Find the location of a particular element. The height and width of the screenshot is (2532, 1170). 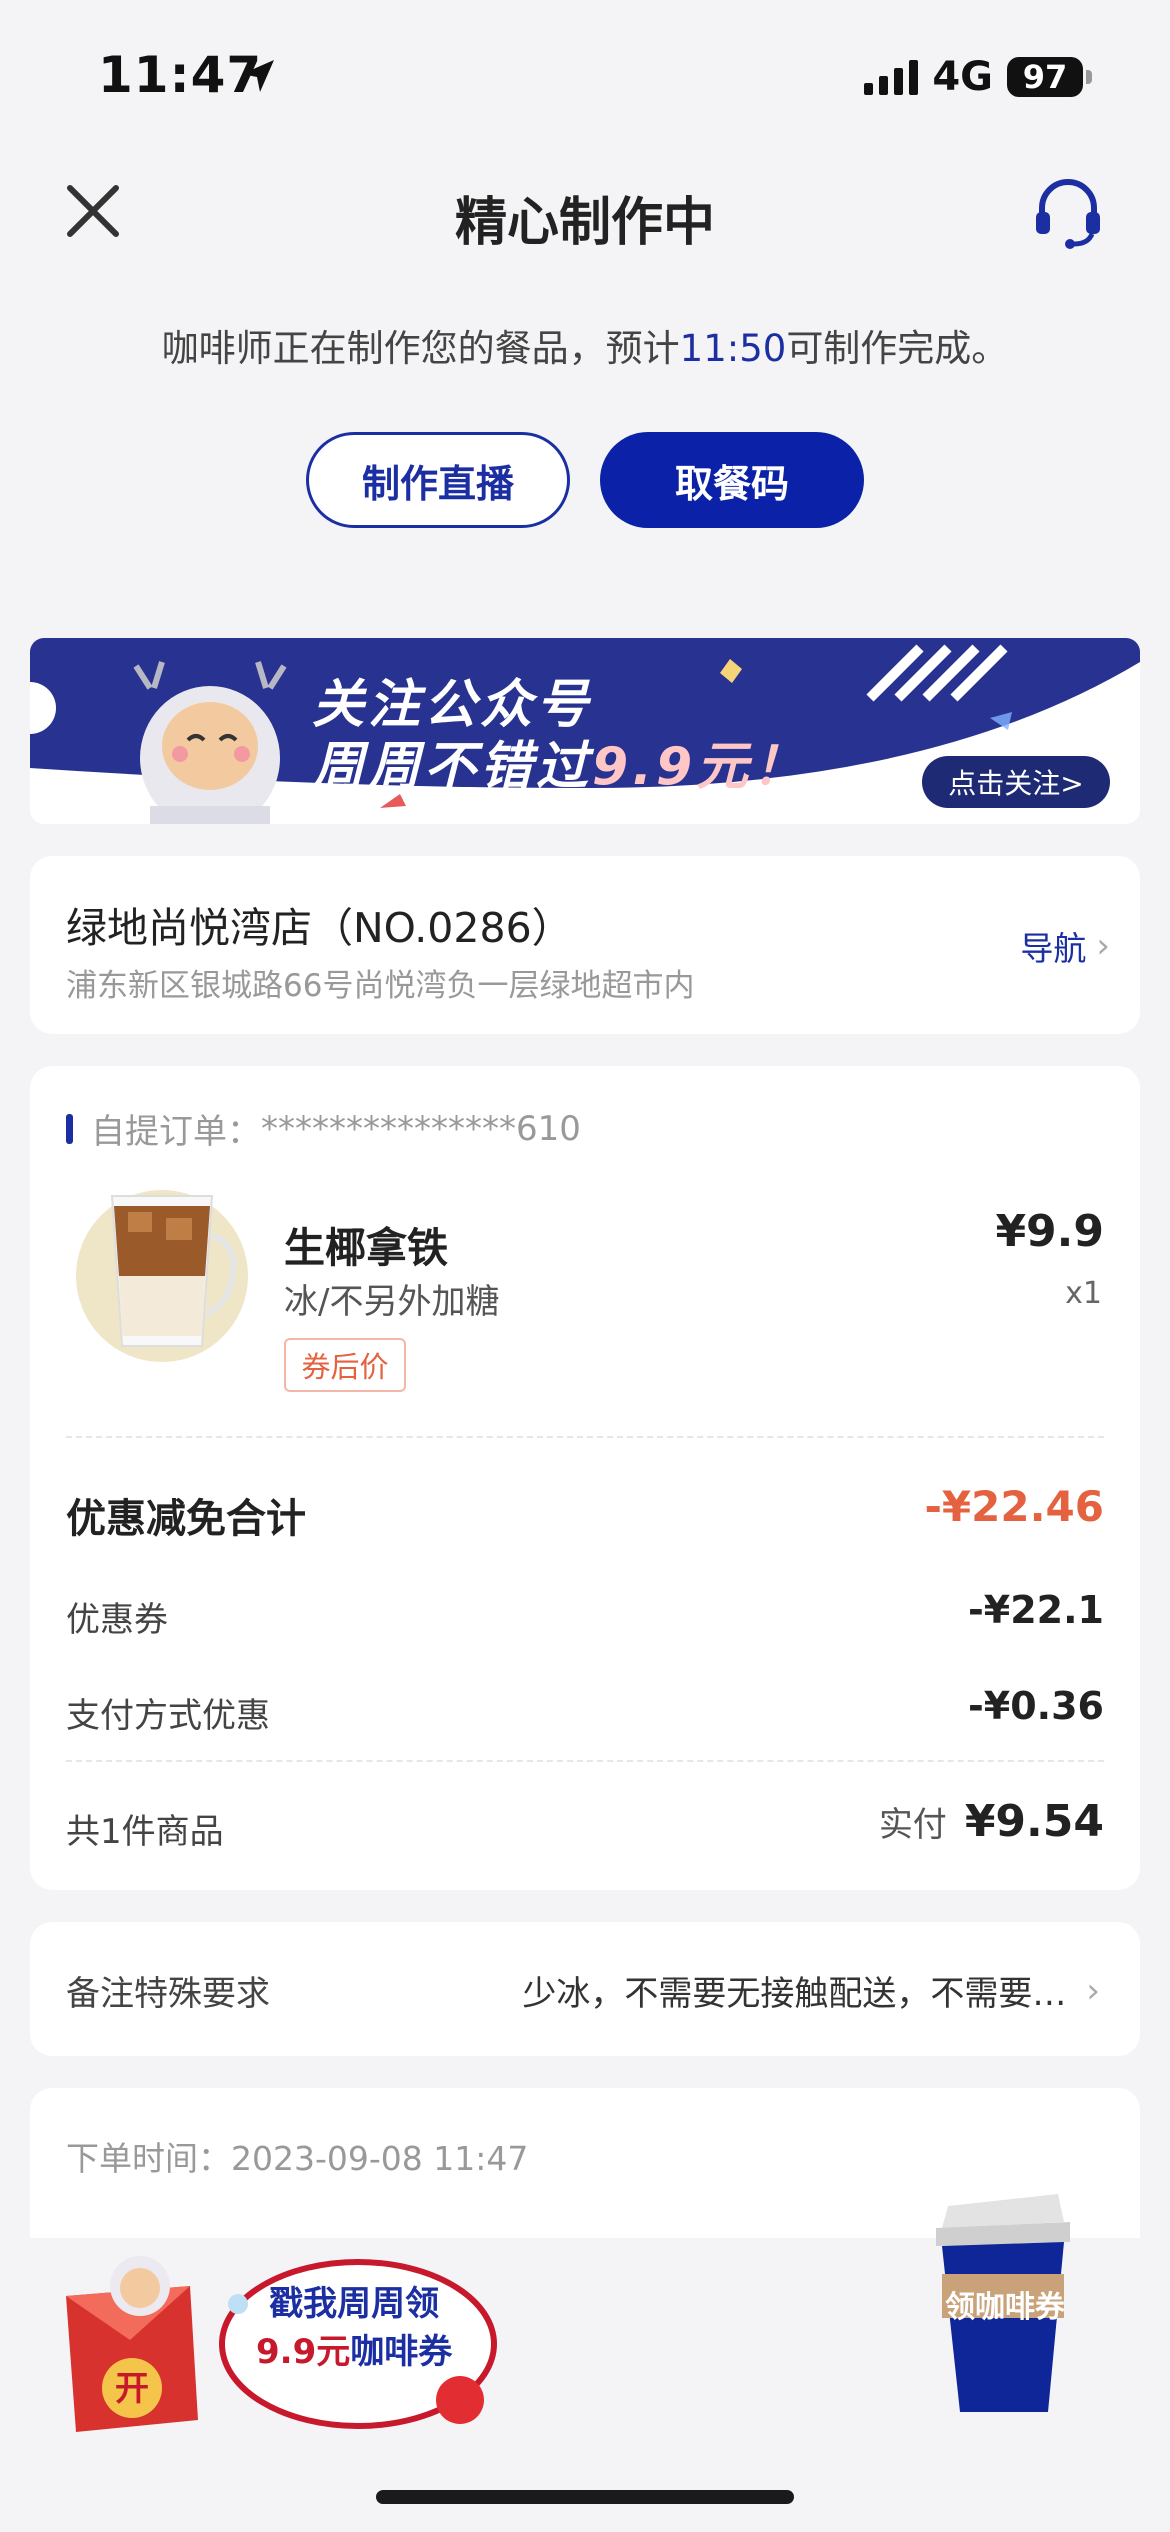

header: 精心制作中 is located at coordinates (585, 210).